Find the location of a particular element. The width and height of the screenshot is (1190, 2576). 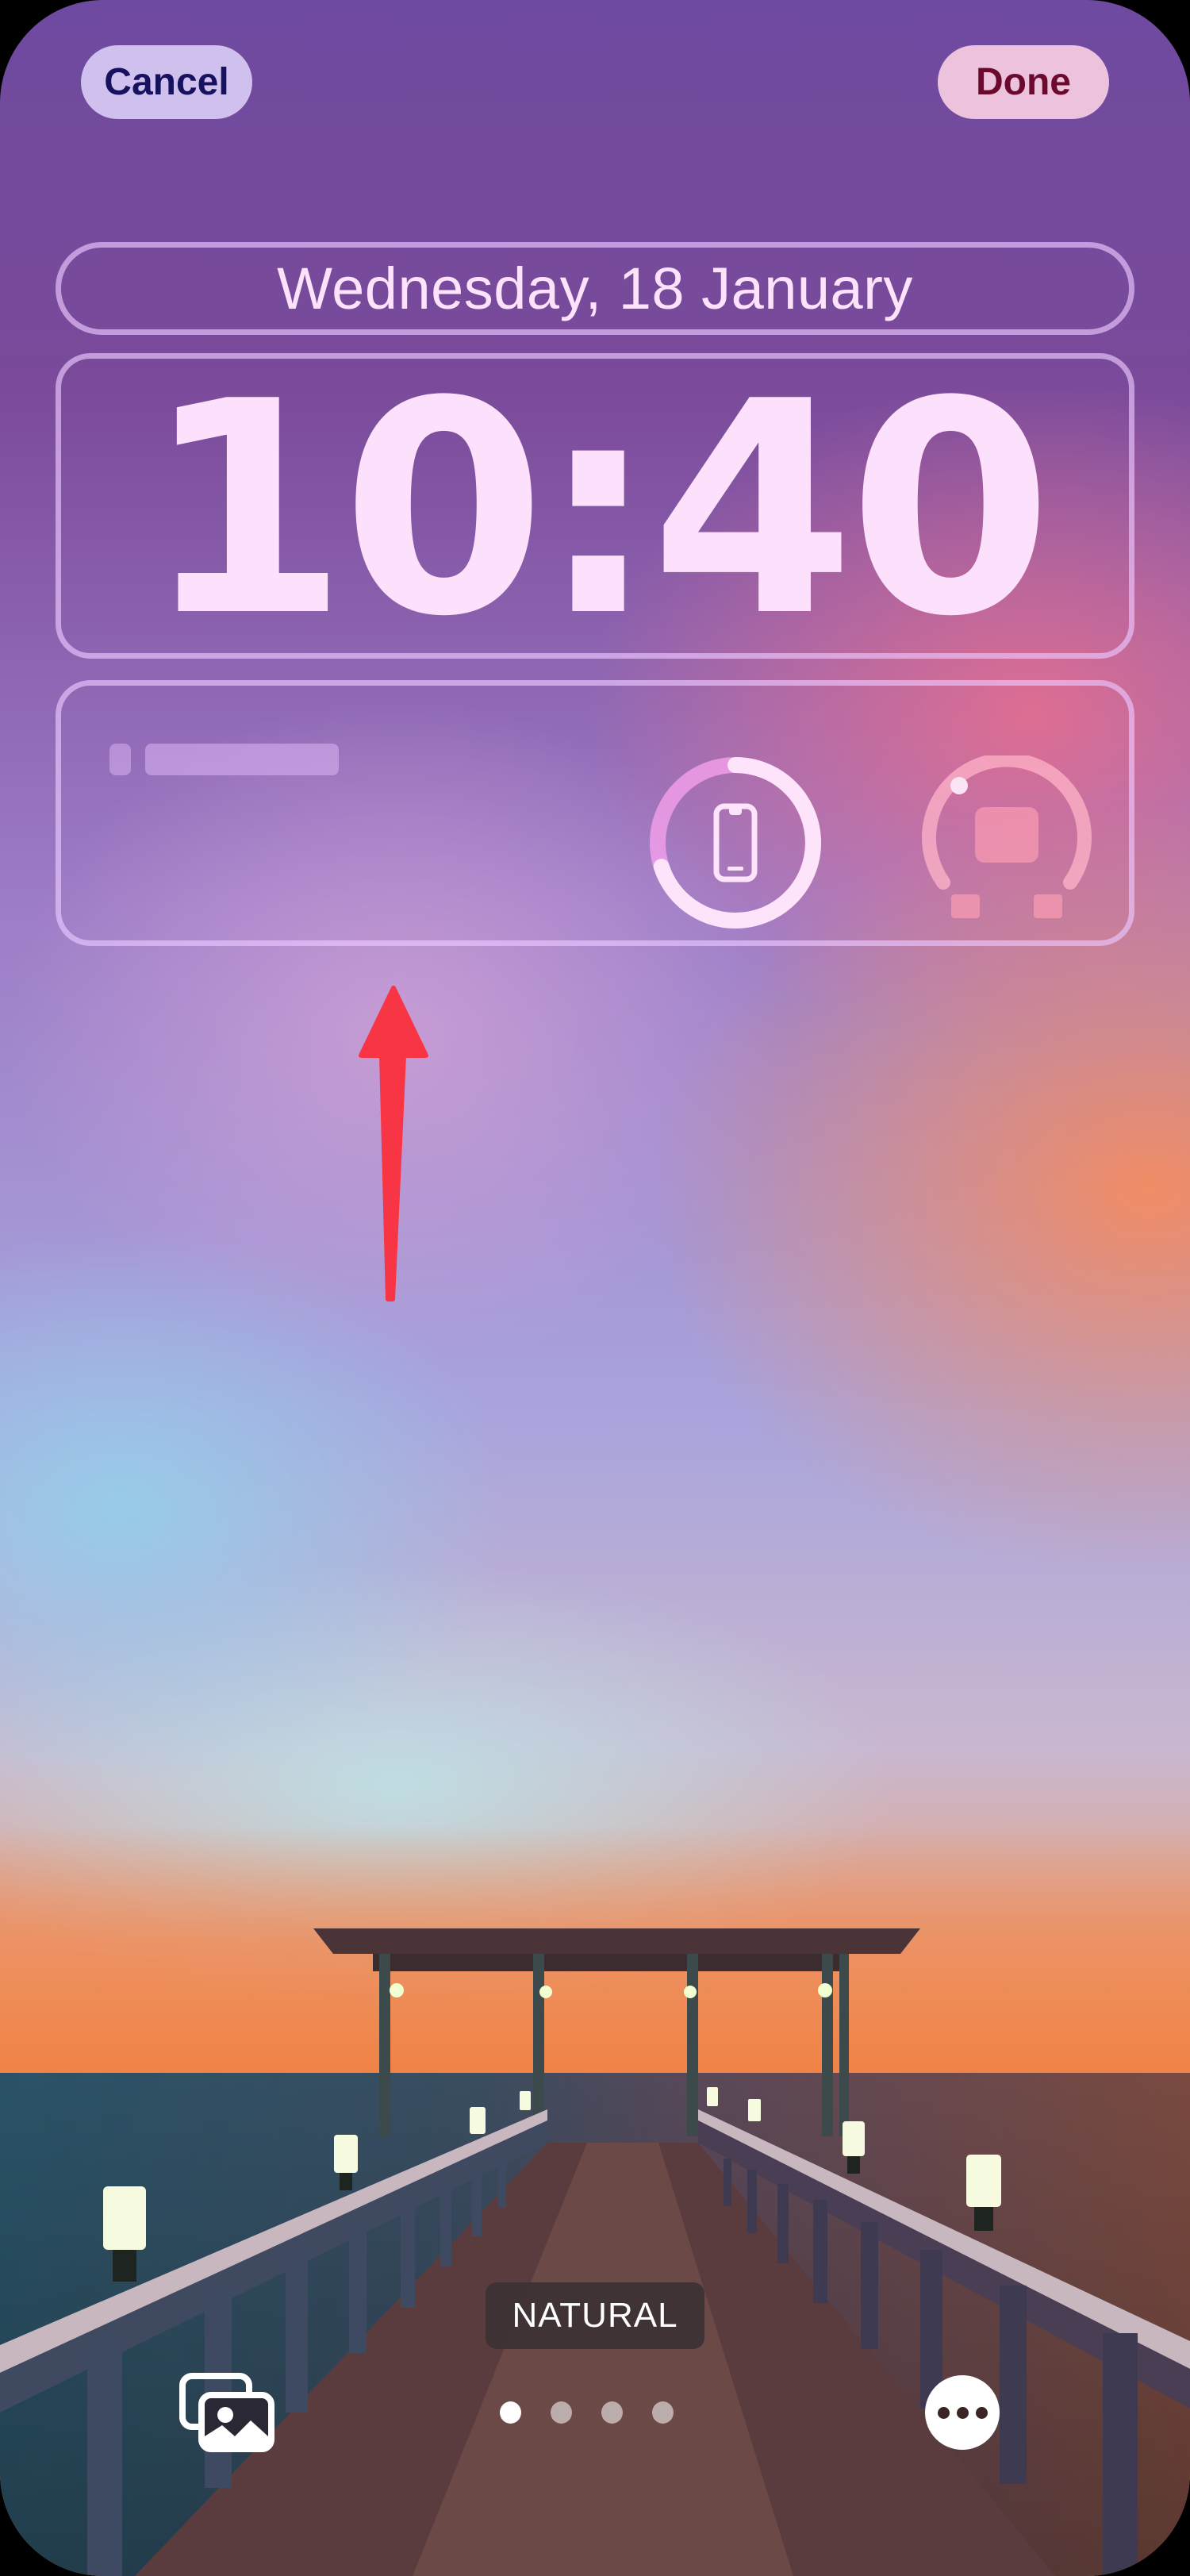

date-editor: Wednesday, 18 January is located at coordinates (595, 288).